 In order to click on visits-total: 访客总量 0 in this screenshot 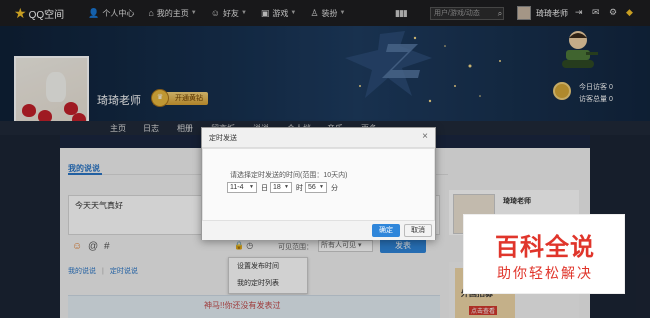, I will do `click(596, 99)`.